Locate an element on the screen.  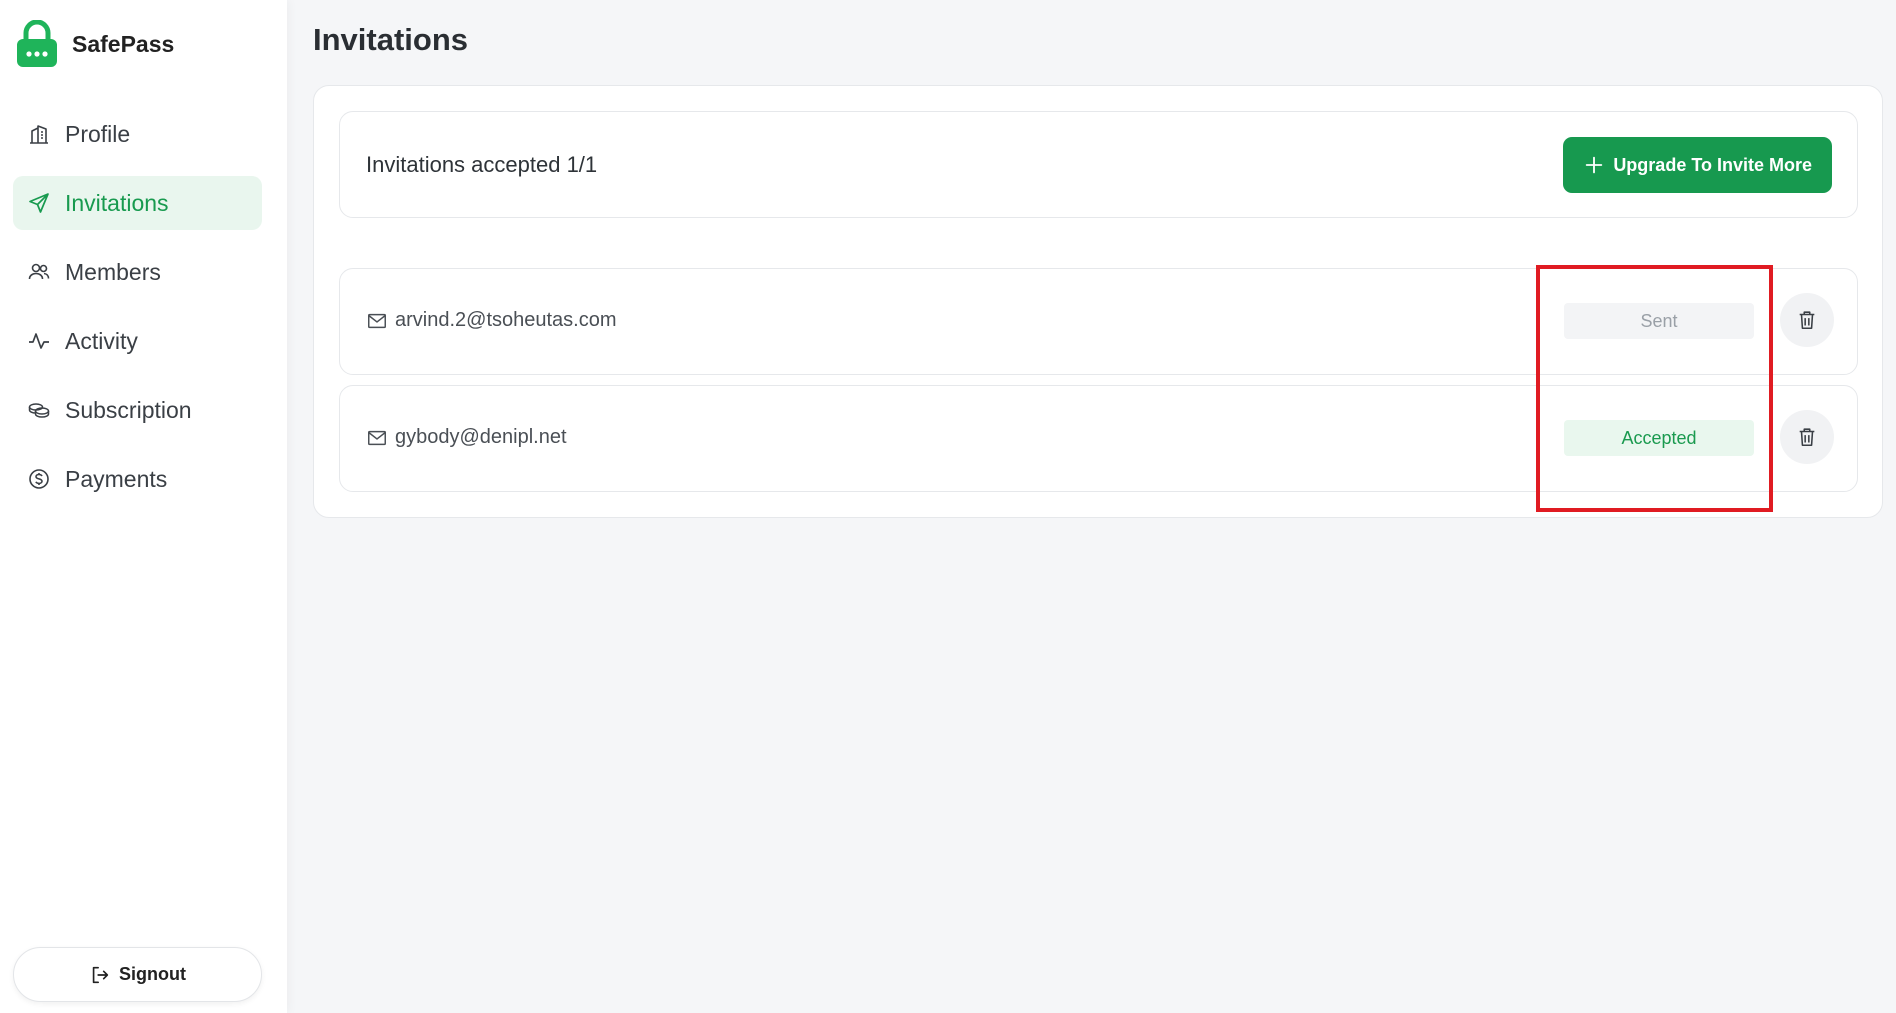
users-icon is located at coordinates (39, 272).